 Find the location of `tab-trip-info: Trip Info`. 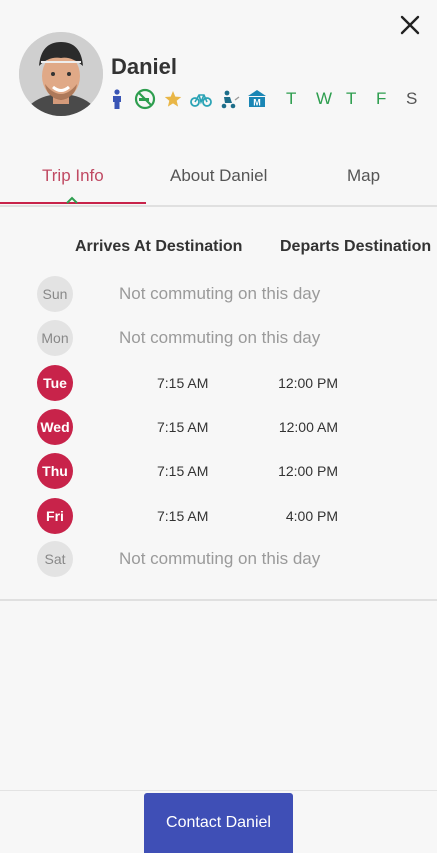

tab-trip-info: Trip Info is located at coordinates (73, 176).